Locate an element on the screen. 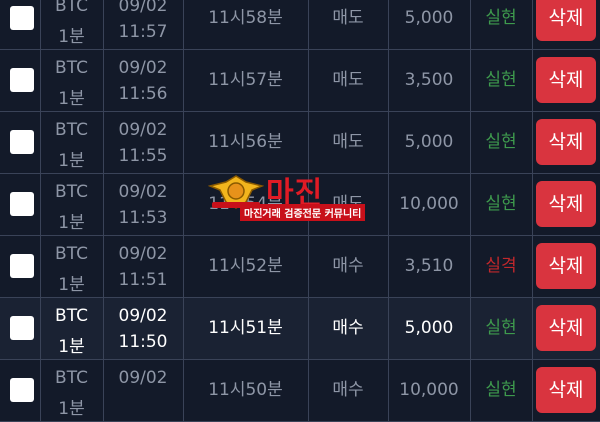  datetime-cell: 09/02 11:55 is located at coordinates (143, 142).